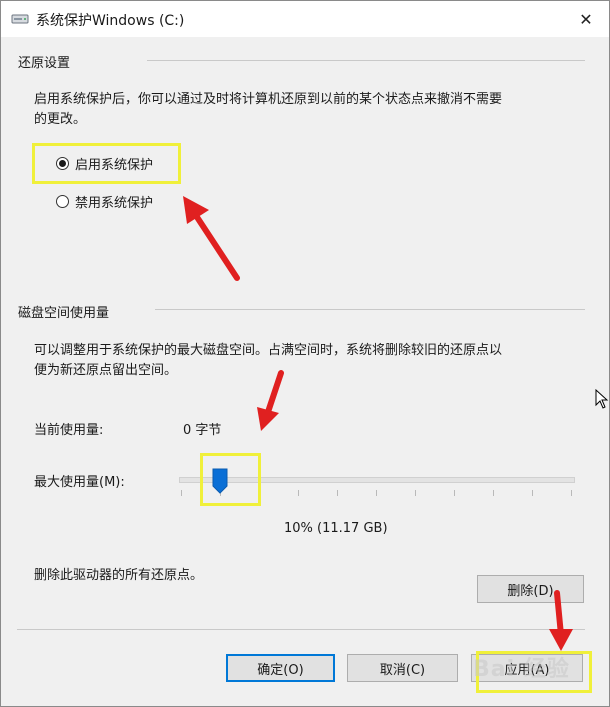 This screenshot has width=610, height=707. Describe the element at coordinates (370, 309) in the screenshot. I see `disk-group-line` at that location.